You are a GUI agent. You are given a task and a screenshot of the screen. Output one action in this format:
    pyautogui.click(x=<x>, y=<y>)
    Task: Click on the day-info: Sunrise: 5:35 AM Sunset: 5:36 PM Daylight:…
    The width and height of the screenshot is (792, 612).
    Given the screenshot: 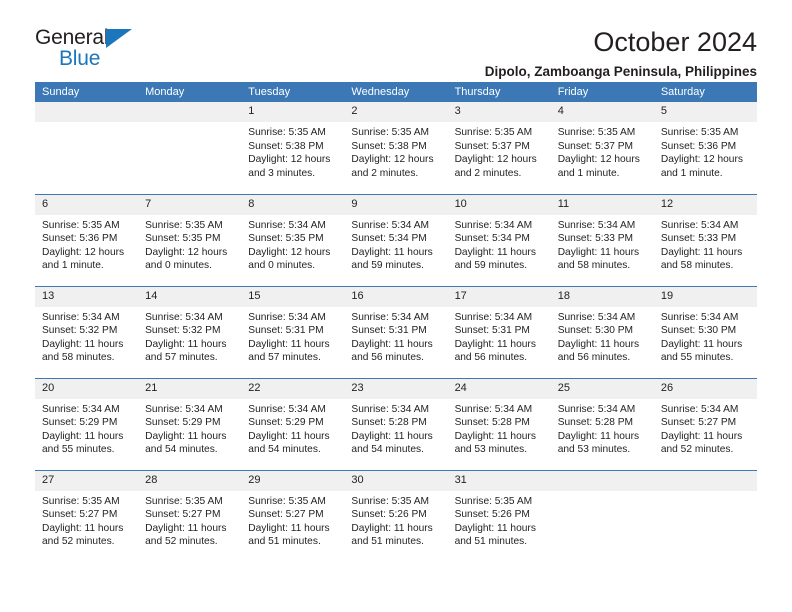 What is the action you would take?
    pyautogui.click(x=86, y=244)
    